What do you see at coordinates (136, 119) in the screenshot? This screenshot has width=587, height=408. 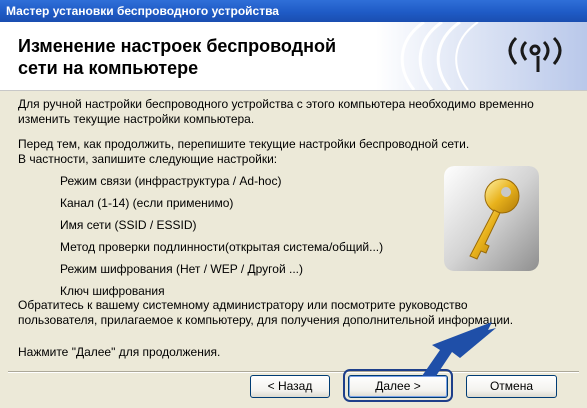 I see `intro-text-2: изменить текущие настройки компьютера.` at bounding box center [136, 119].